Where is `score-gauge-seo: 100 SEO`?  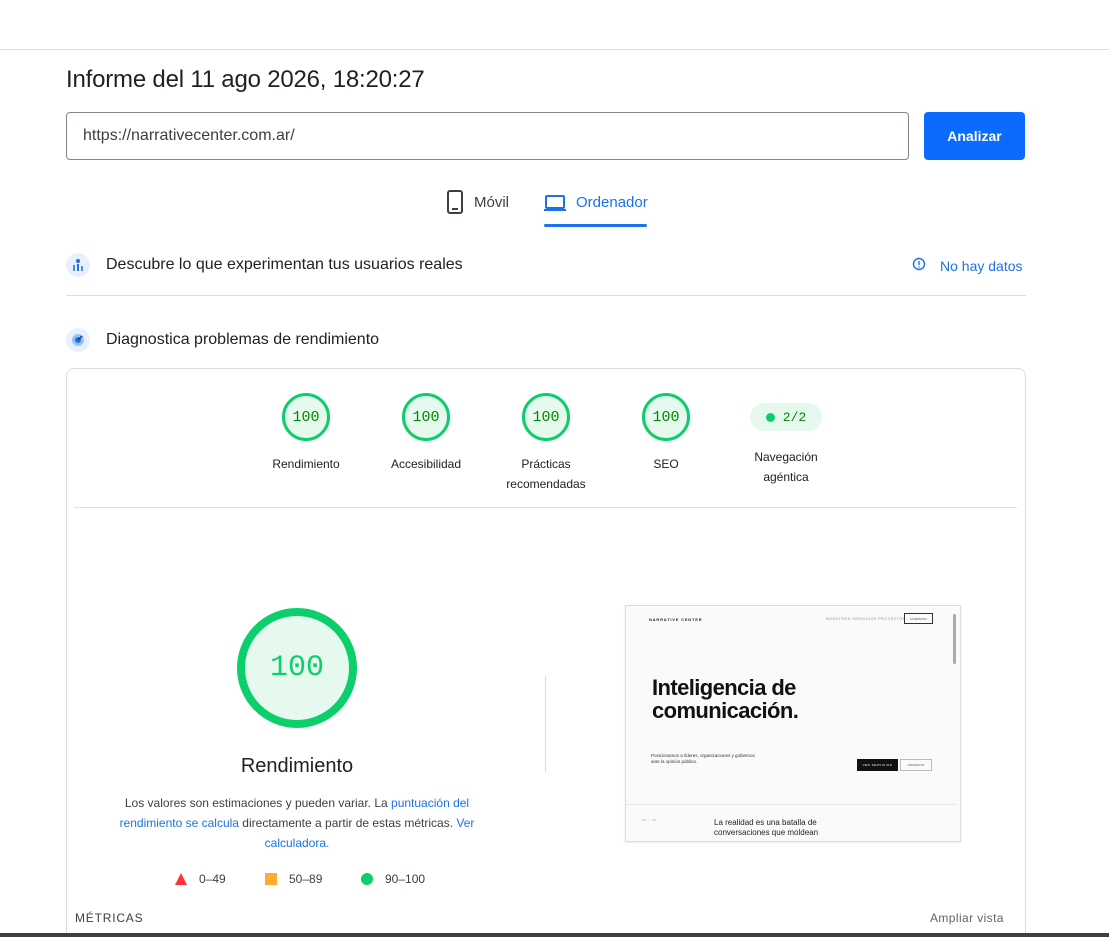
score-gauge-seo: 100 SEO is located at coordinates (666, 433).